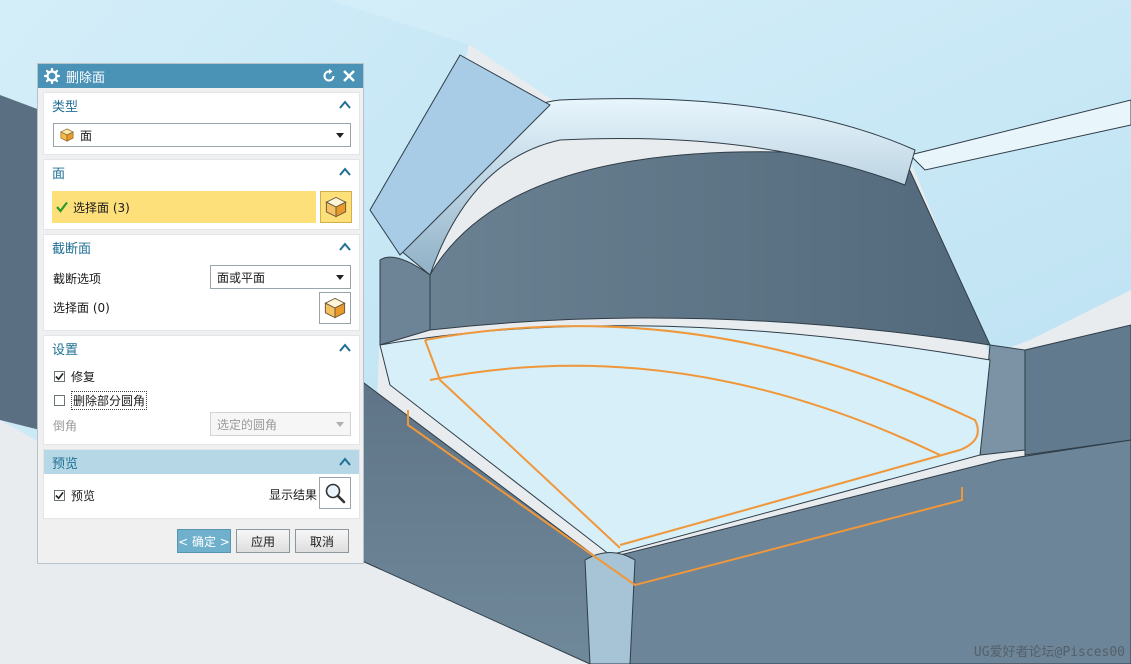  Describe the element at coordinates (201, 282) in the screenshot. I see `section-cut-face: 截断面 截断选项 面或平面 选择面 (0)` at that location.